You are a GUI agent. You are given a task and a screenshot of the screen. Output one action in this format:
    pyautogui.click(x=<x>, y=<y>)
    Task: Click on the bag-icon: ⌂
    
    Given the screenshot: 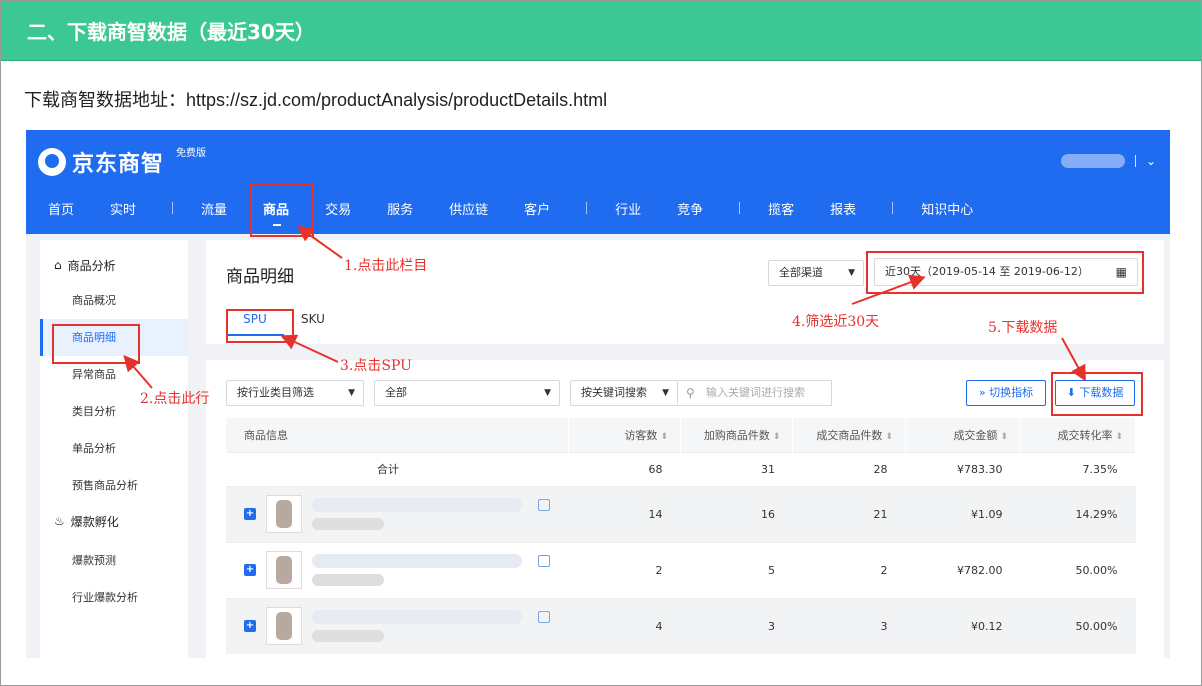 What is the action you would take?
    pyautogui.click(x=58, y=265)
    